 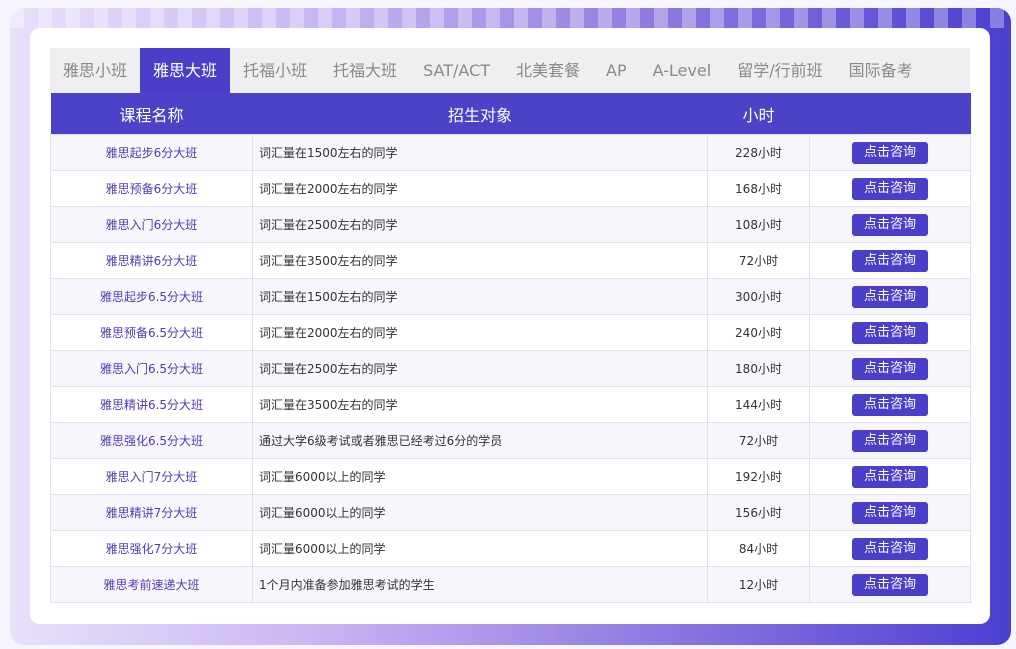 I want to click on hours-cell: 108小时, so click(x=758, y=224).